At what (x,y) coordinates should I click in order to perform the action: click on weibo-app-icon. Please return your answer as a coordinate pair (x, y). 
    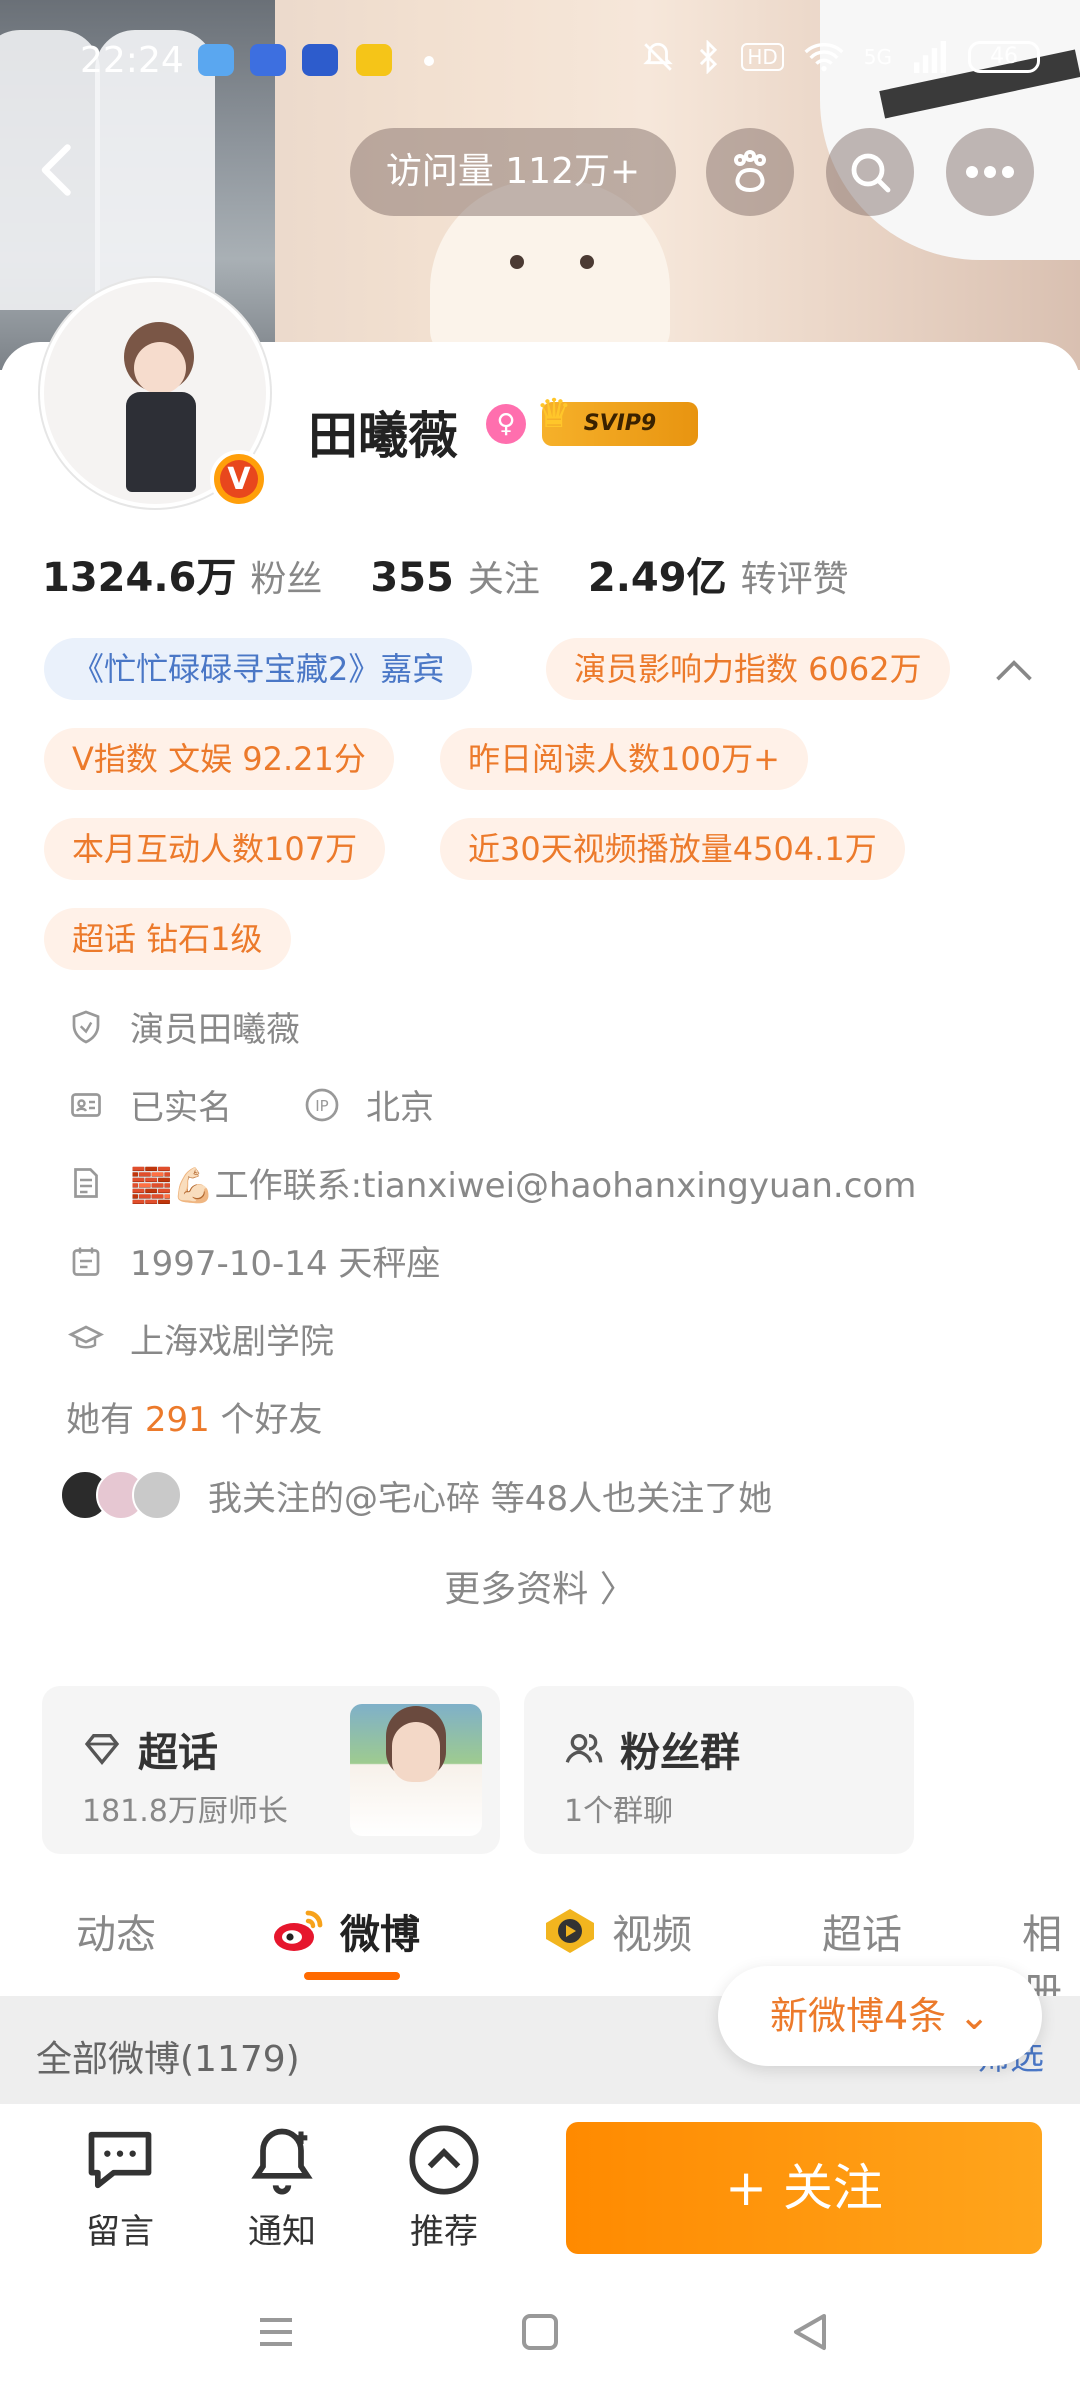
    Looking at the image, I should click on (374, 60).